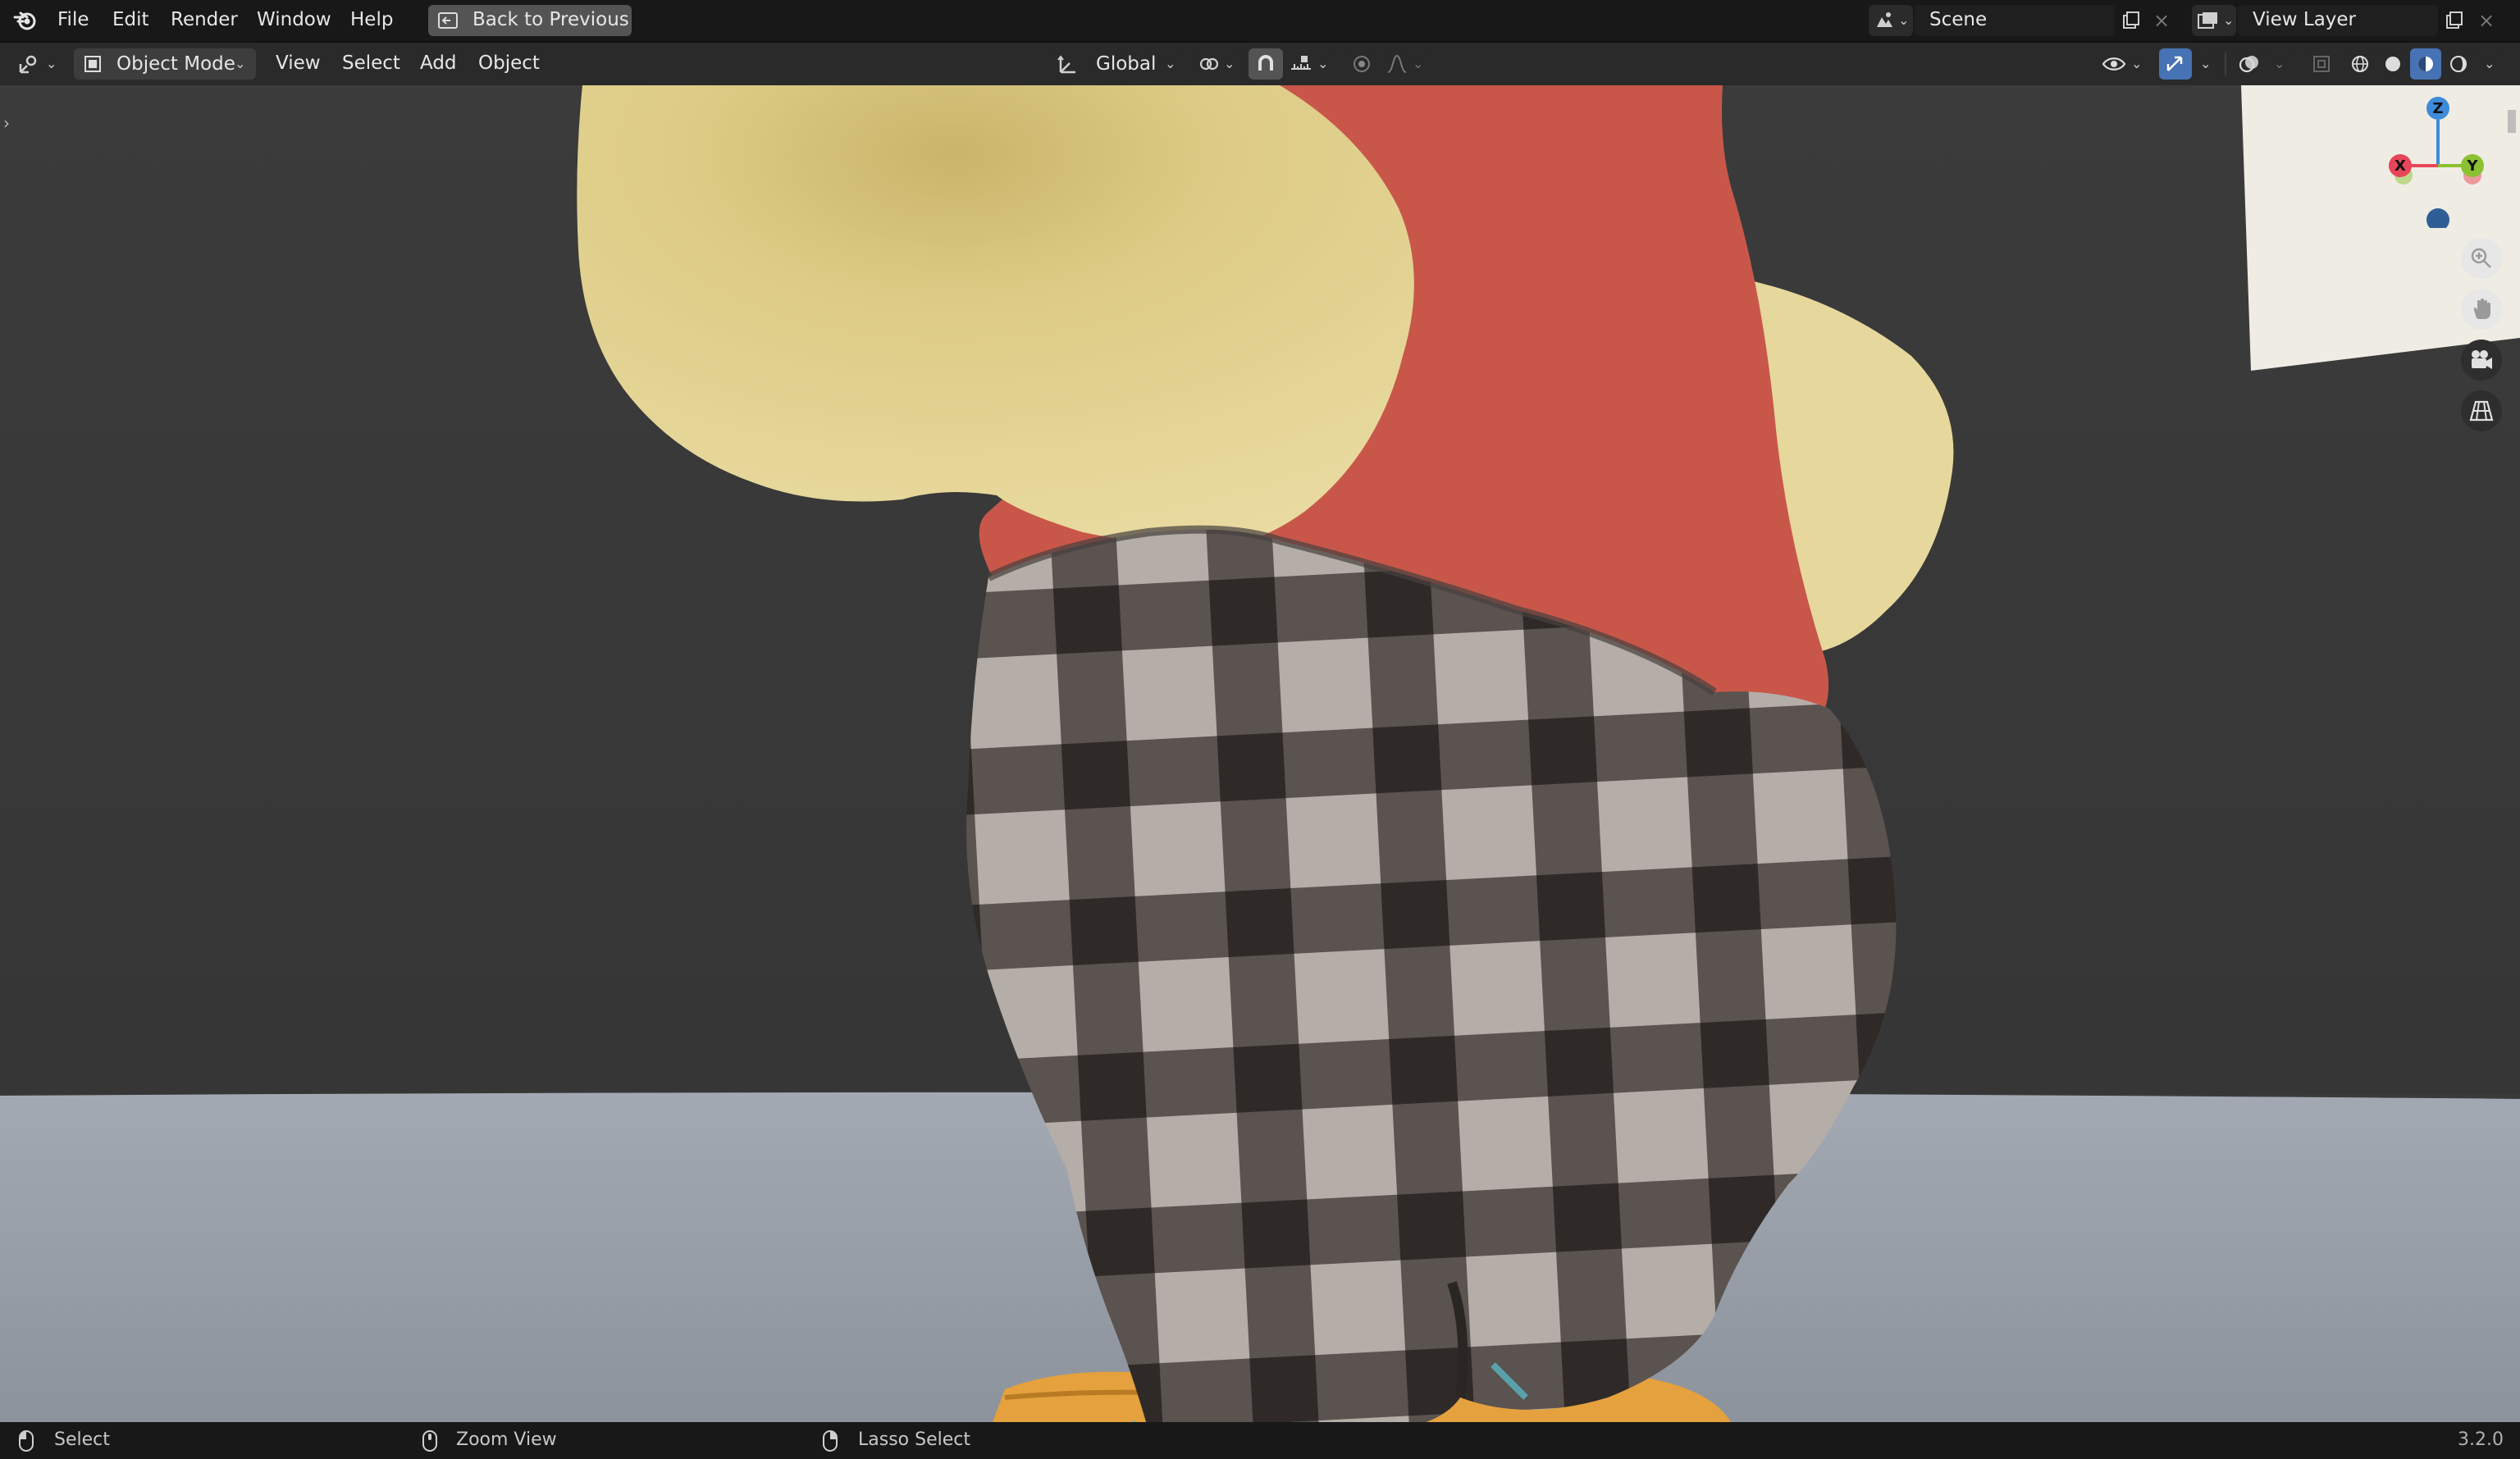  I want to click on mouse-middle-icon, so click(430, 1441).